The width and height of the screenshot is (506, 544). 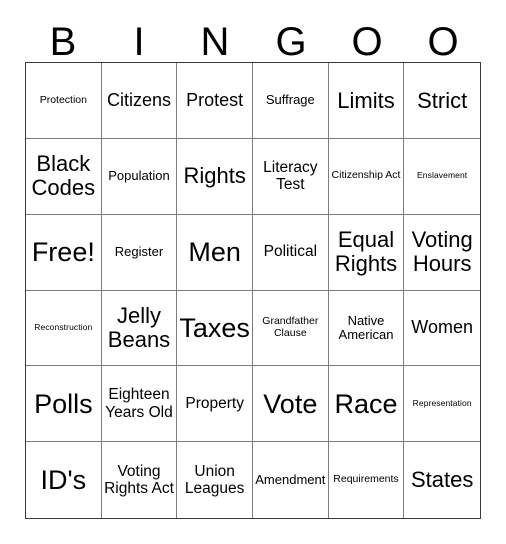 I want to click on bingo-cell-r2c1: Black Codes, so click(x=64, y=176).